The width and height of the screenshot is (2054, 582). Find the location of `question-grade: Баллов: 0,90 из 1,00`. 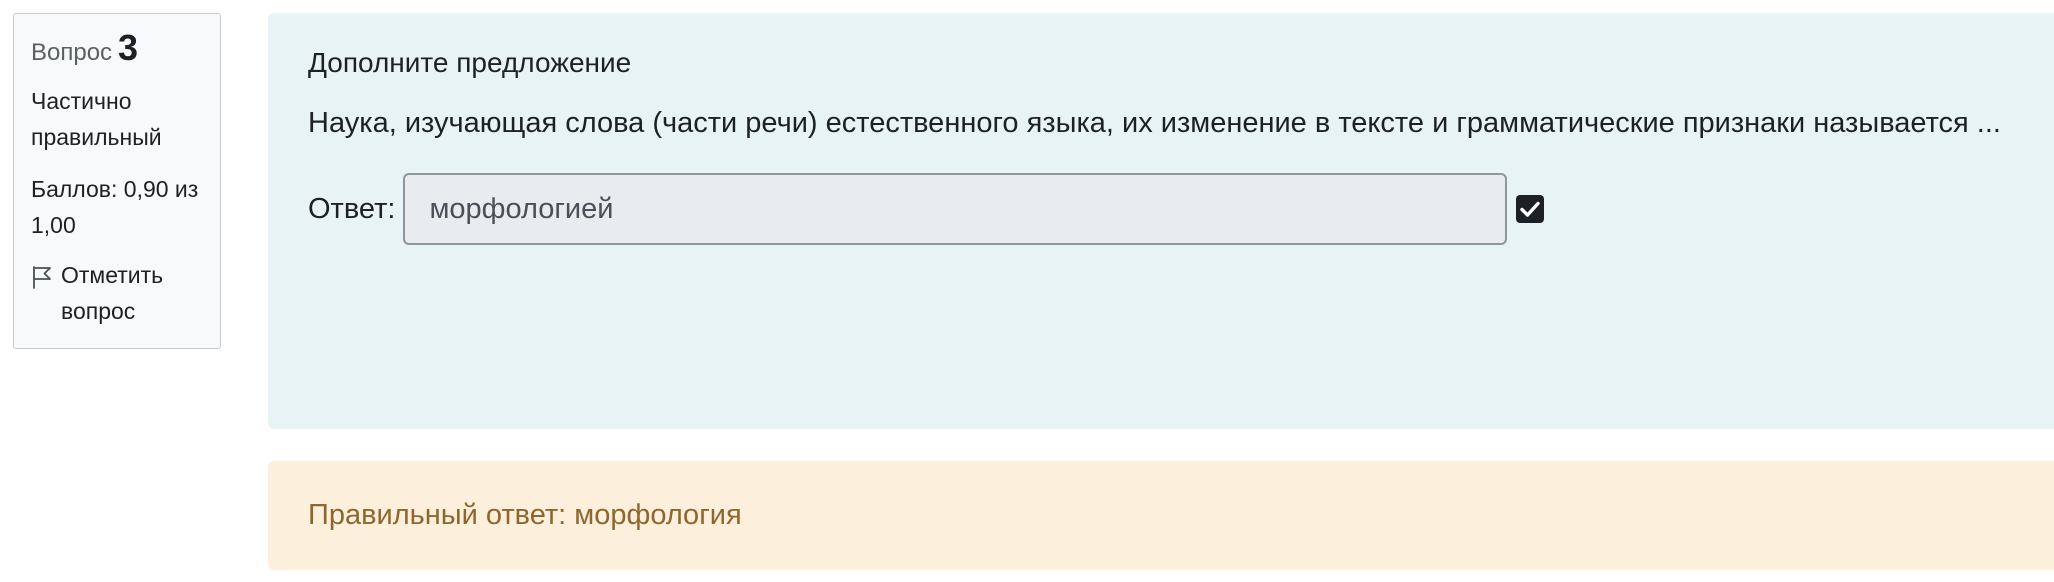

question-grade: Баллов: 0,90 из 1,00 is located at coordinates (115, 207).